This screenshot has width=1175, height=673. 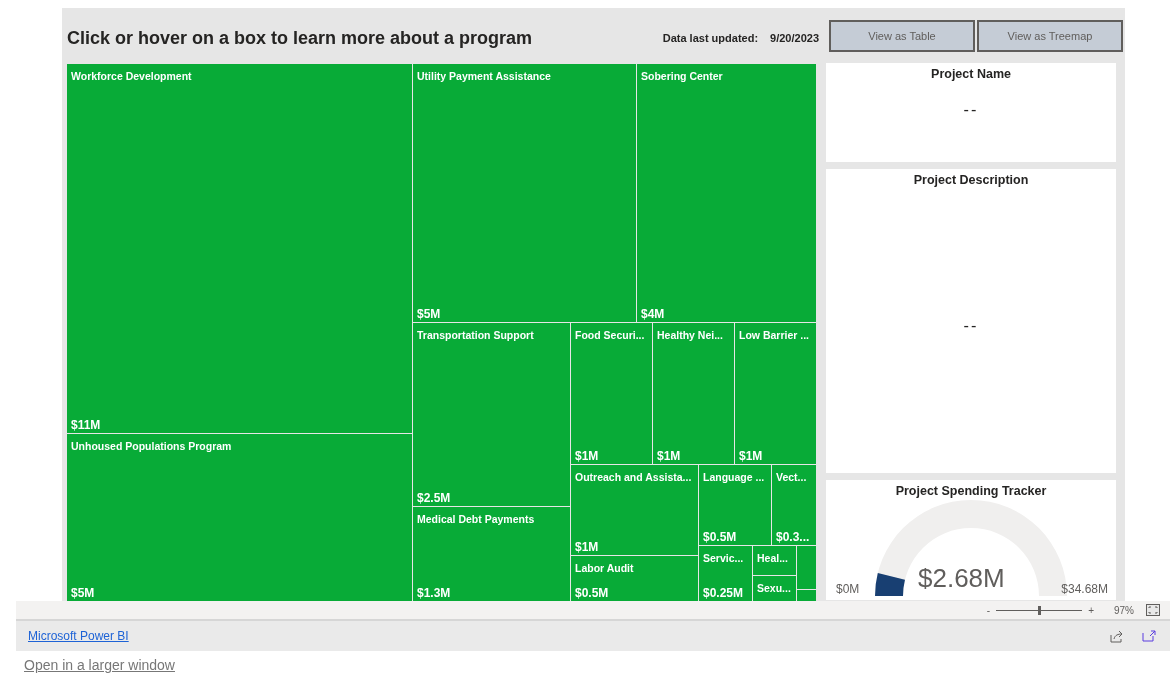 What do you see at coordinates (1050, 35) in the screenshot?
I see `view-button: View as Treemap` at bounding box center [1050, 35].